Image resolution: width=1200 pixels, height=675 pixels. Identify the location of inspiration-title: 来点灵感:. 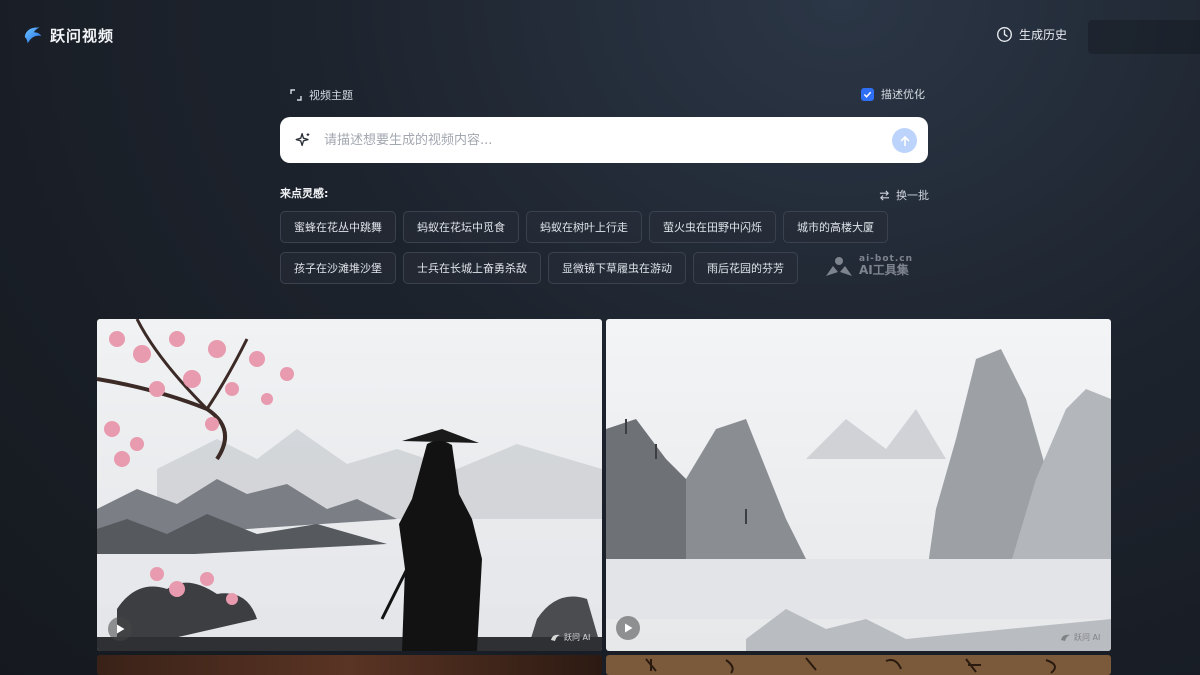
(304, 193).